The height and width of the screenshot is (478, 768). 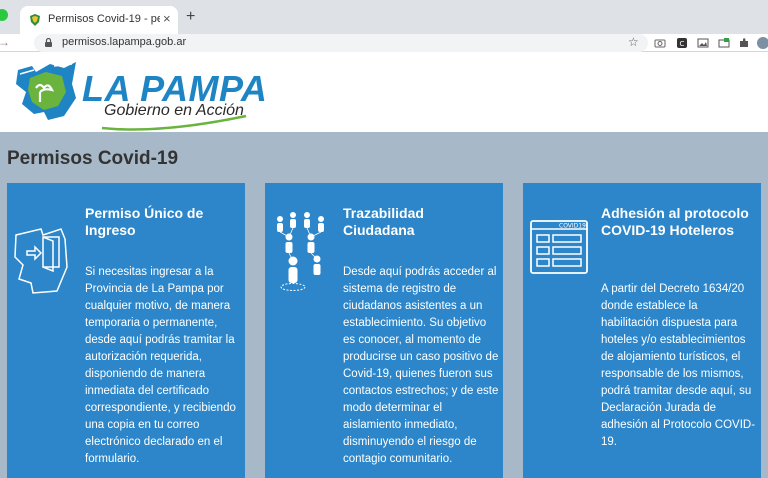 I want to click on lock-icon, so click(x=48, y=42).